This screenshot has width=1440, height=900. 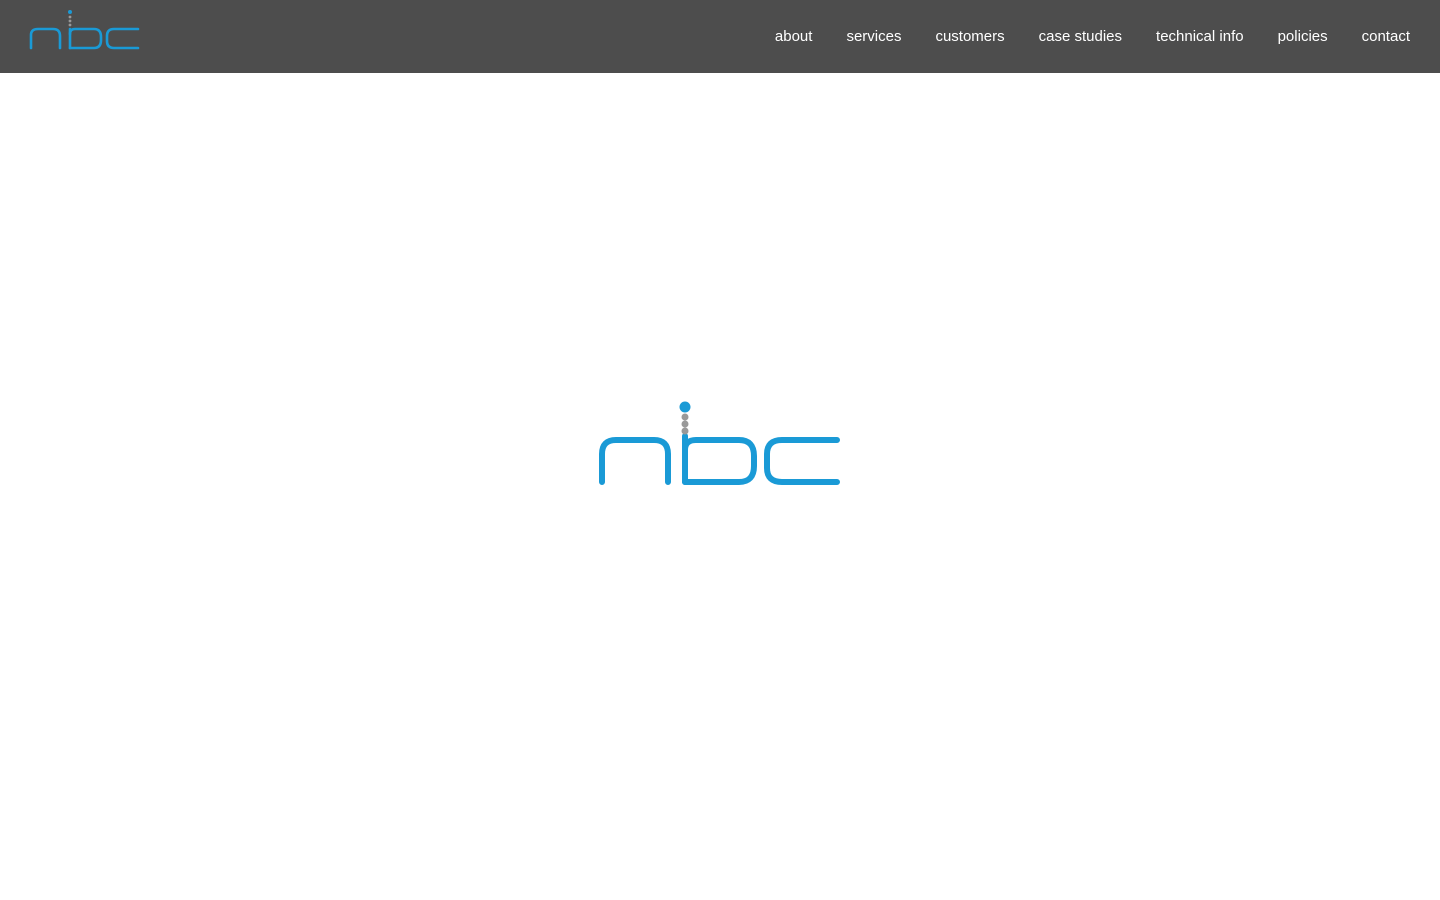 I want to click on nav-case-studies: case studies, so click(x=1080, y=36).